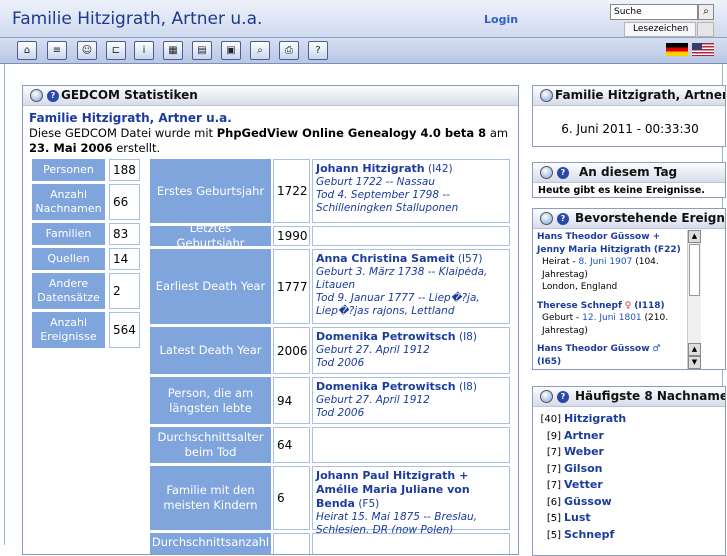 This screenshot has width=727, height=556. I want to click on clock-header: Familie Hitzigrath, Artner u.a., so click(629, 96).